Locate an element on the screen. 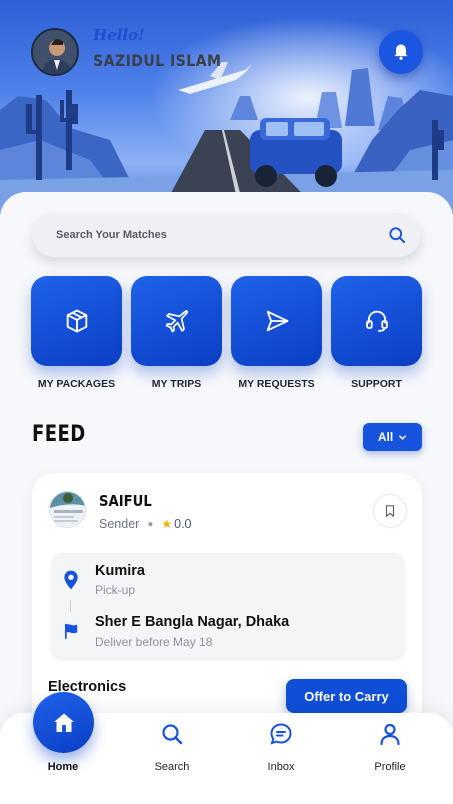  nav-label: Inbox is located at coordinates (281, 767).